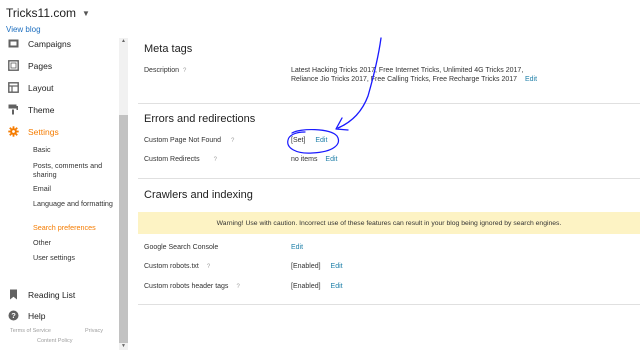 This screenshot has height=350, width=640. What do you see at coordinates (123, 346) in the screenshot?
I see `scroll-down-icon: ▼` at bounding box center [123, 346].